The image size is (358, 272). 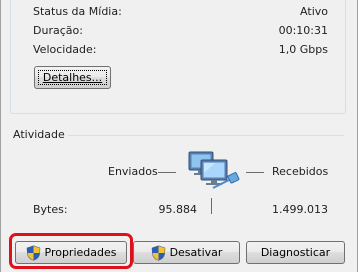 What do you see at coordinates (158, 252) in the screenshot?
I see `uac-shield-icon` at bounding box center [158, 252].